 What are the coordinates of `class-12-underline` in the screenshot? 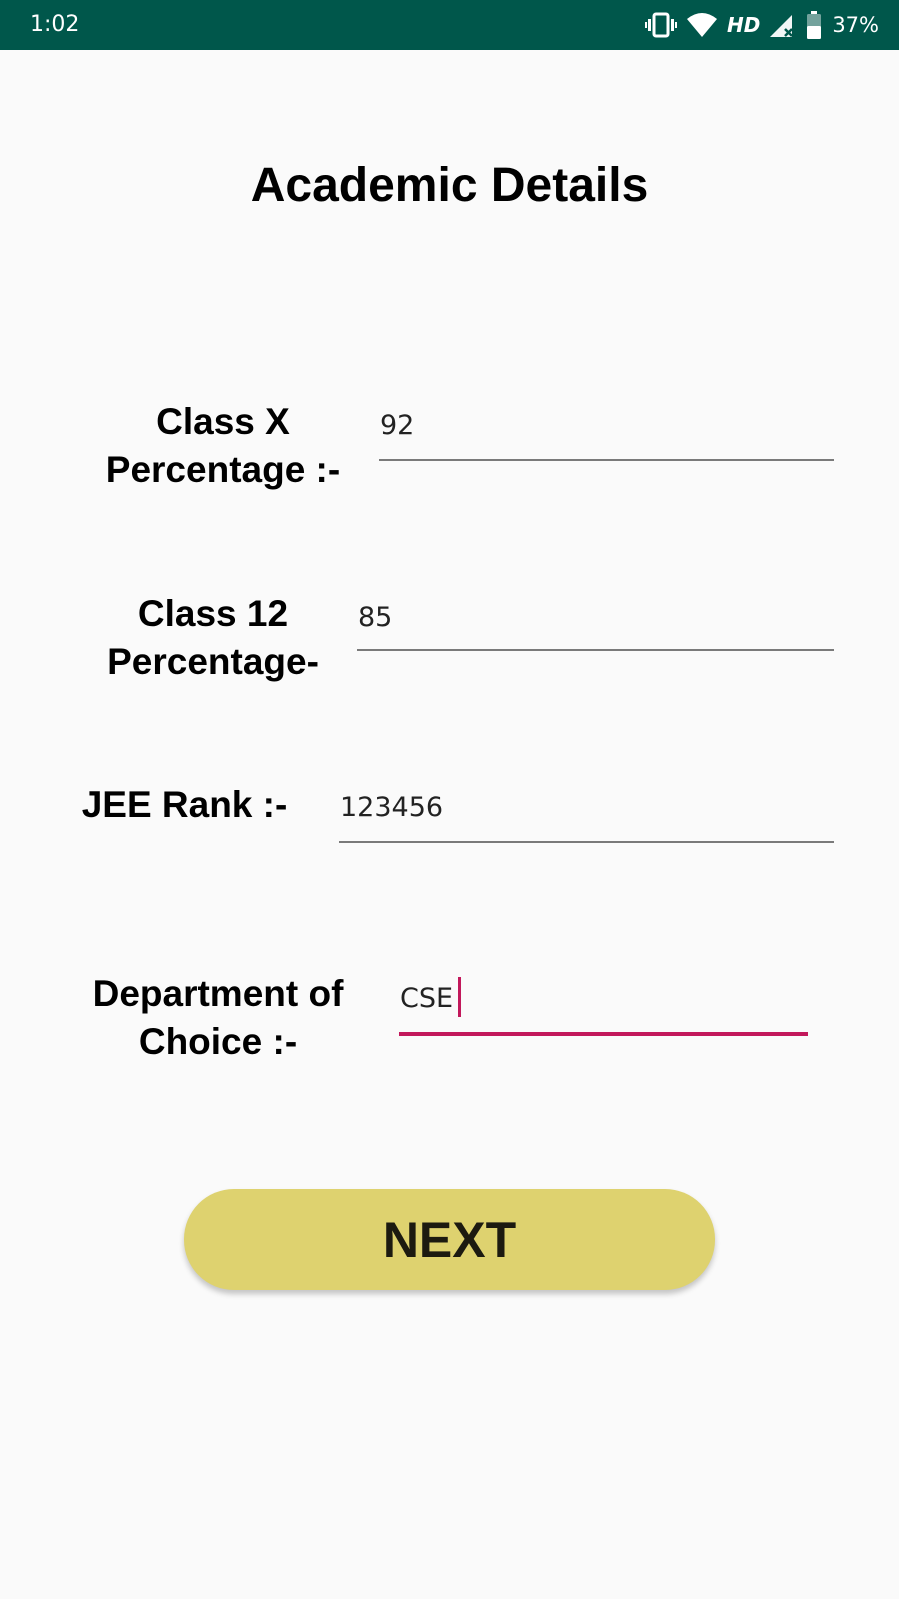 It's located at (595, 650).